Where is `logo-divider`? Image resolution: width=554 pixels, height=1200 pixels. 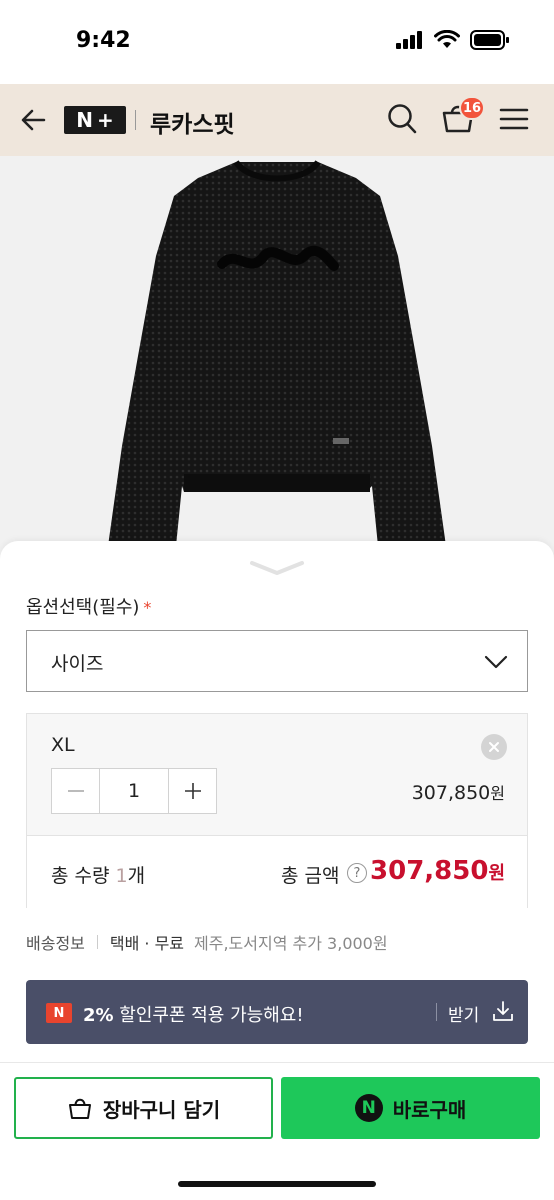 logo-divider is located at coordinates (135, 120).